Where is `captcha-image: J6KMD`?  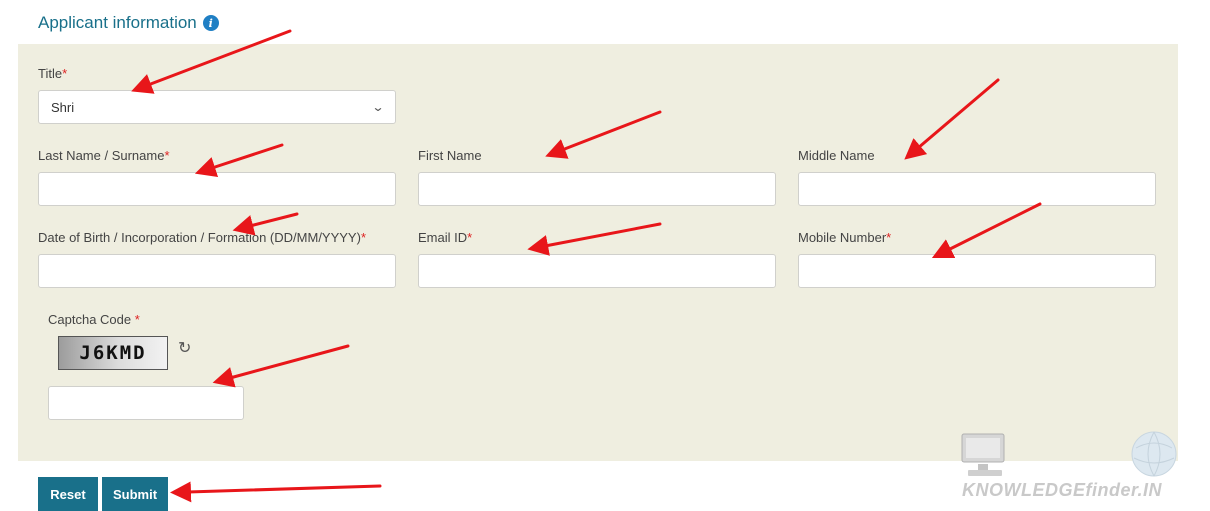
captcha-image: J6KMD is located at coordinates (113, 353).